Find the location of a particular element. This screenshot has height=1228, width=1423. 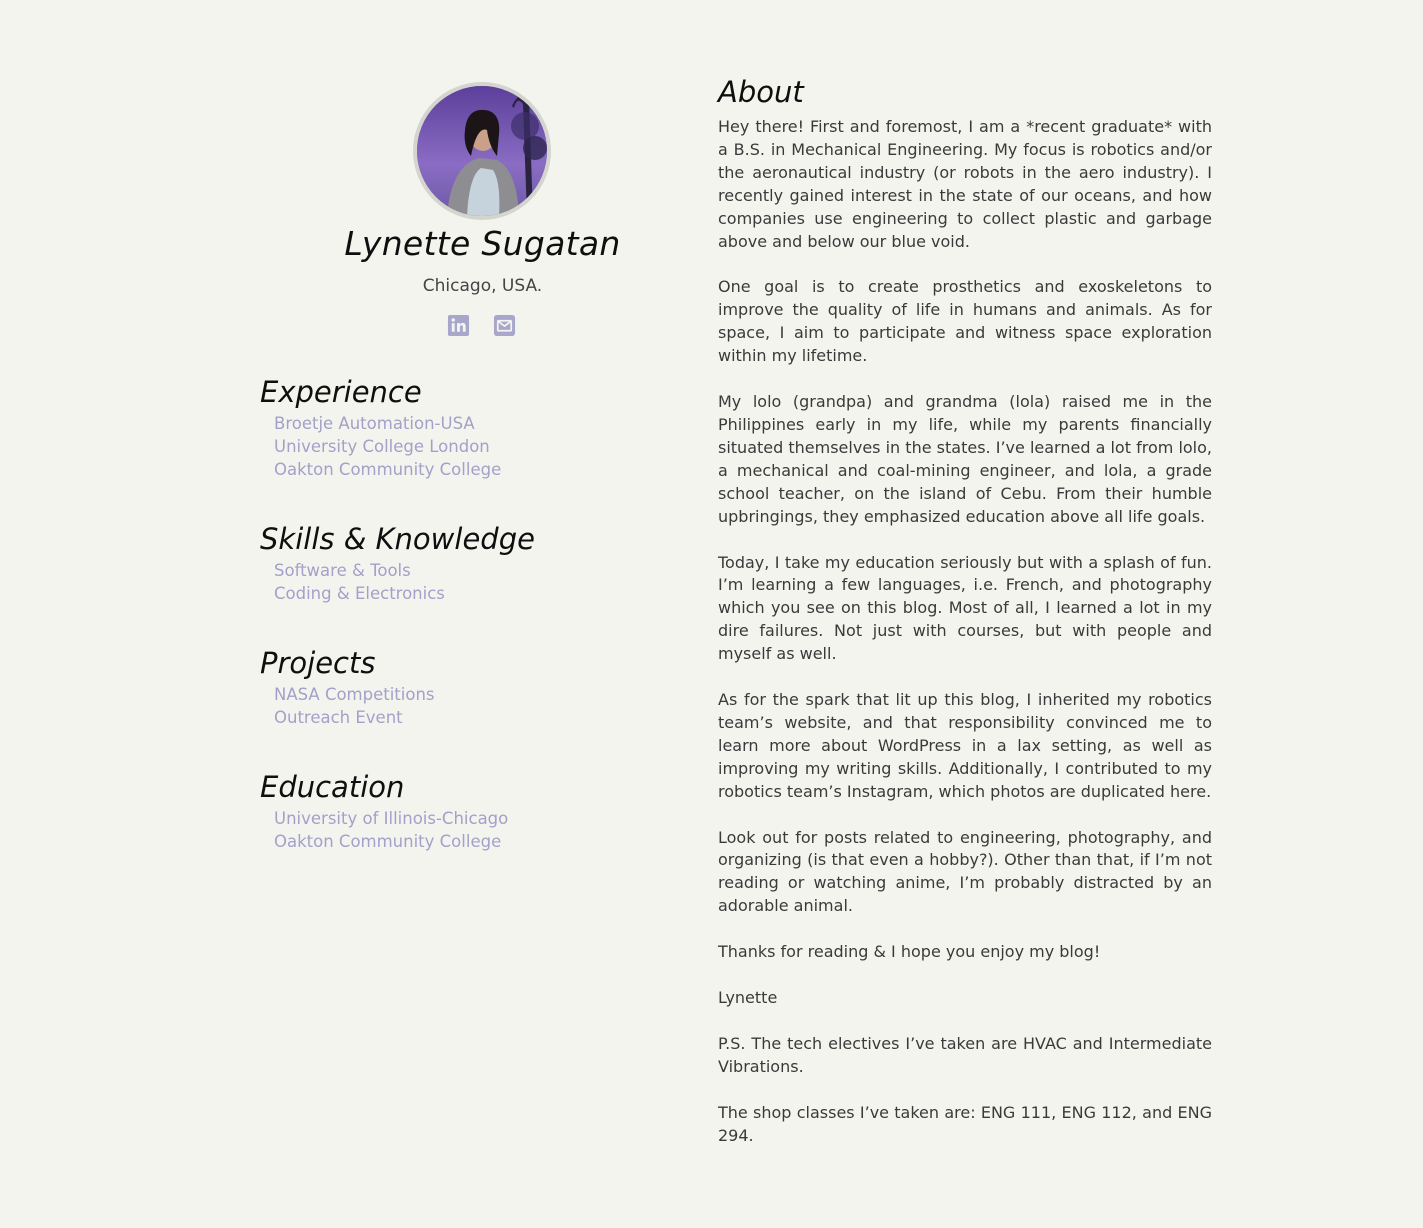

experience-link: Broetje Automation-USA is located at coordinates (489, 423).